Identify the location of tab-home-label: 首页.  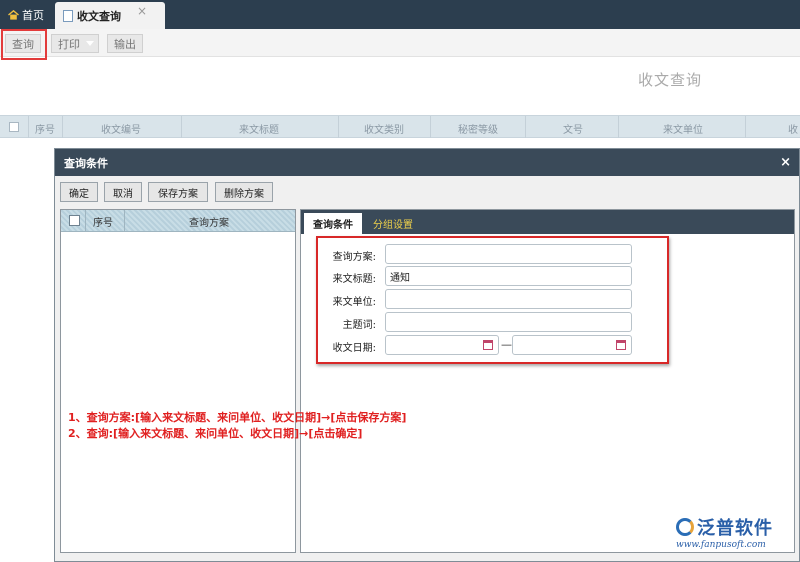
(33, 15).